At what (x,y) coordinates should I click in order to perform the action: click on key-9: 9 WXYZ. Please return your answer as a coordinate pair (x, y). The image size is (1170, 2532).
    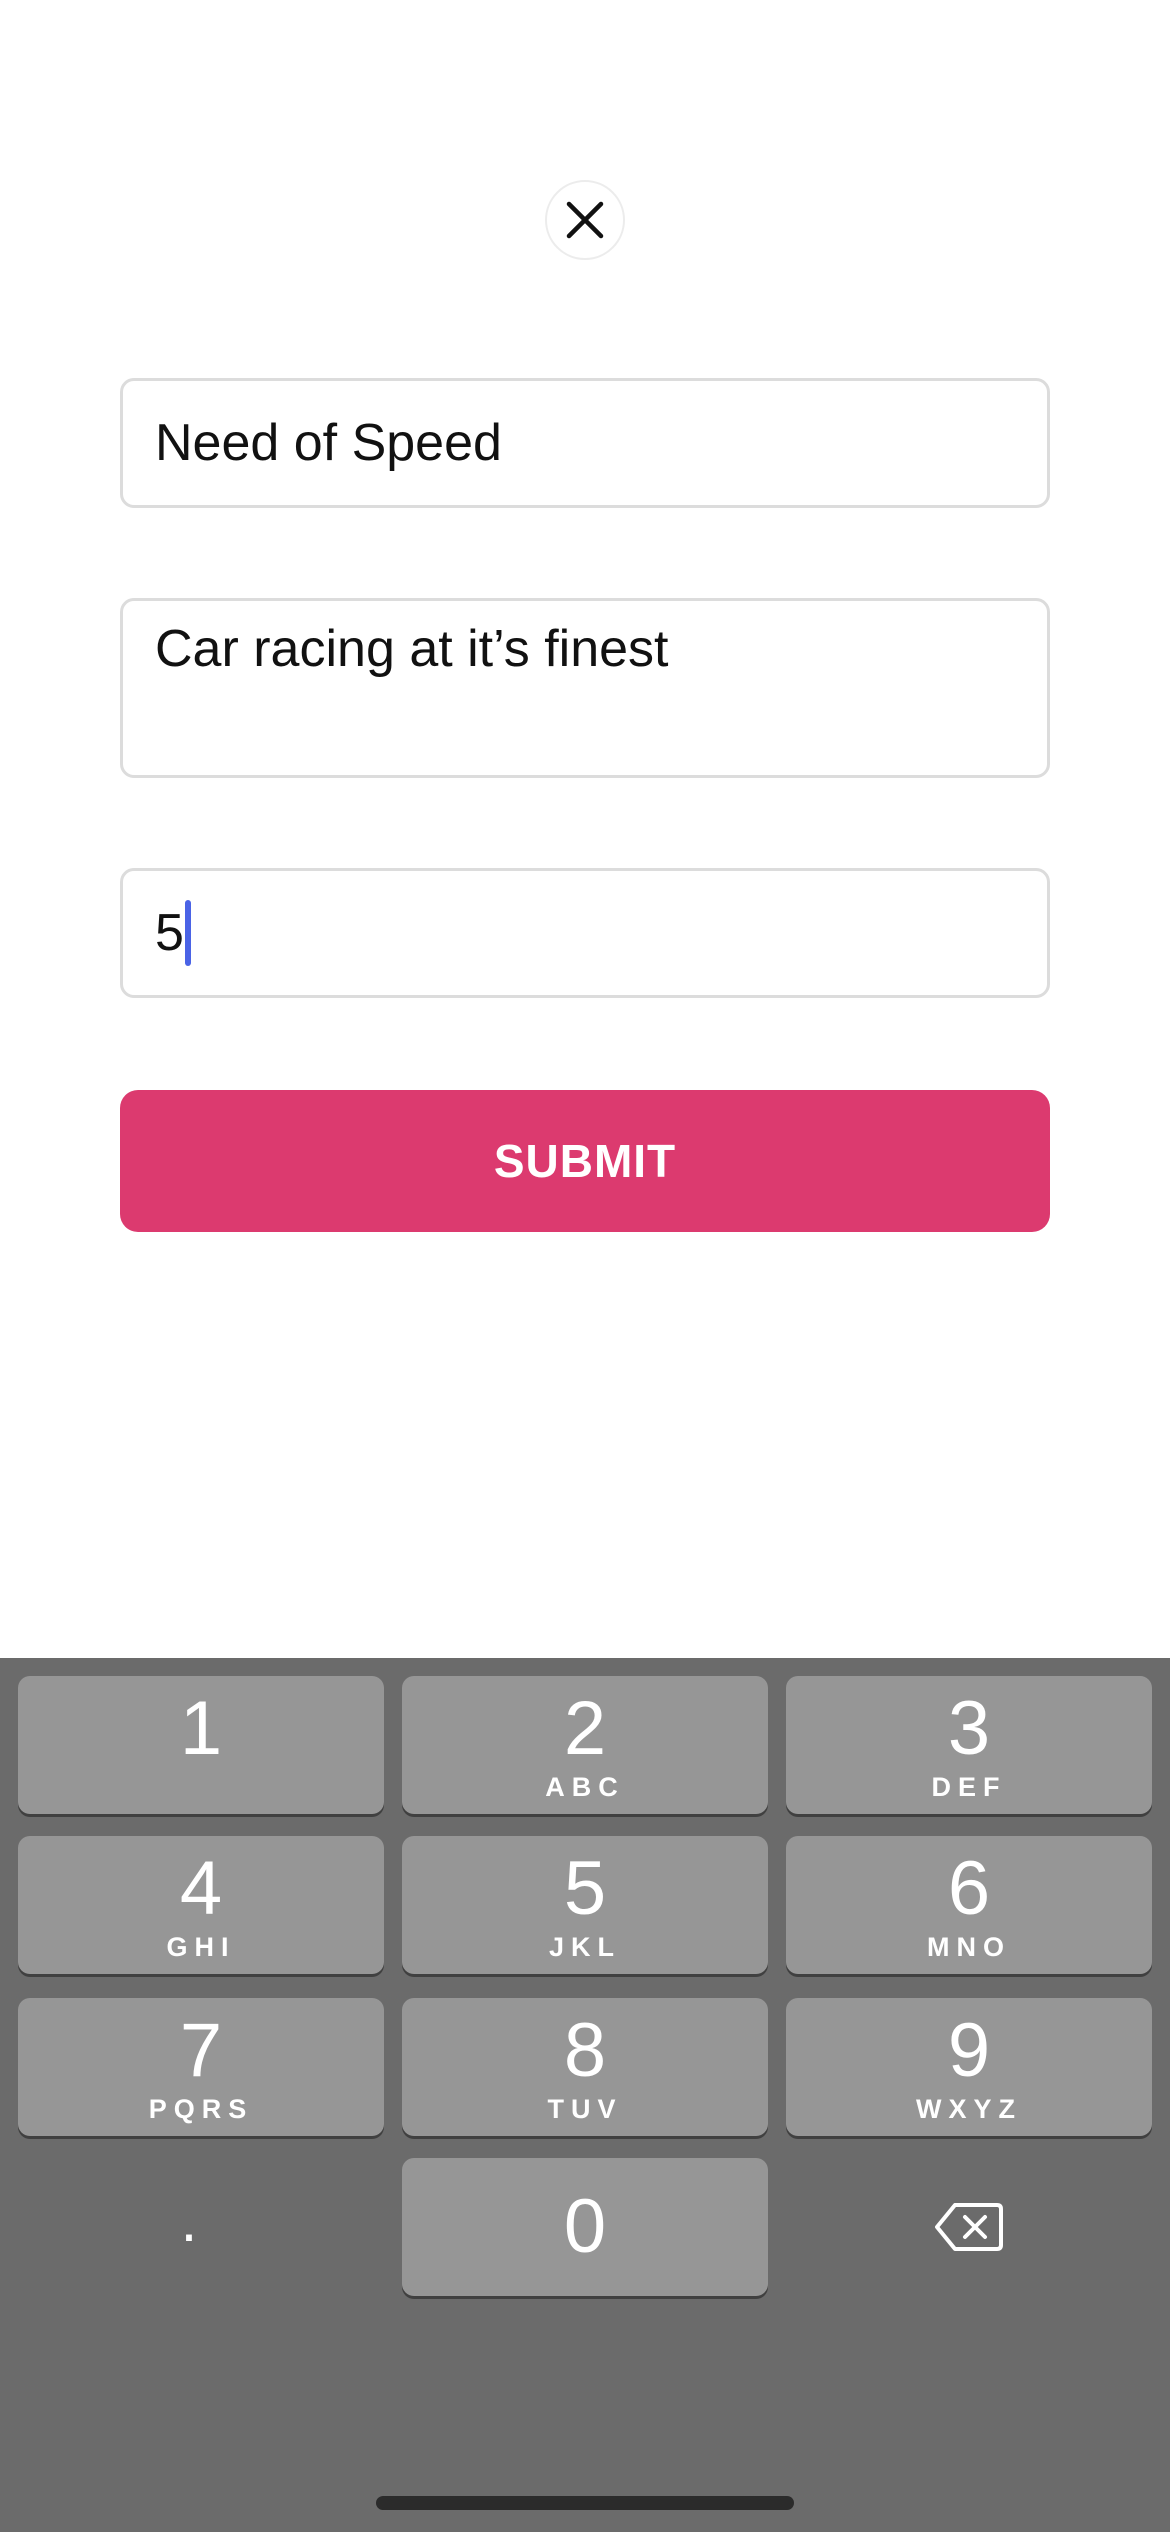
    Looking at the image, I should click on (969, 2067).